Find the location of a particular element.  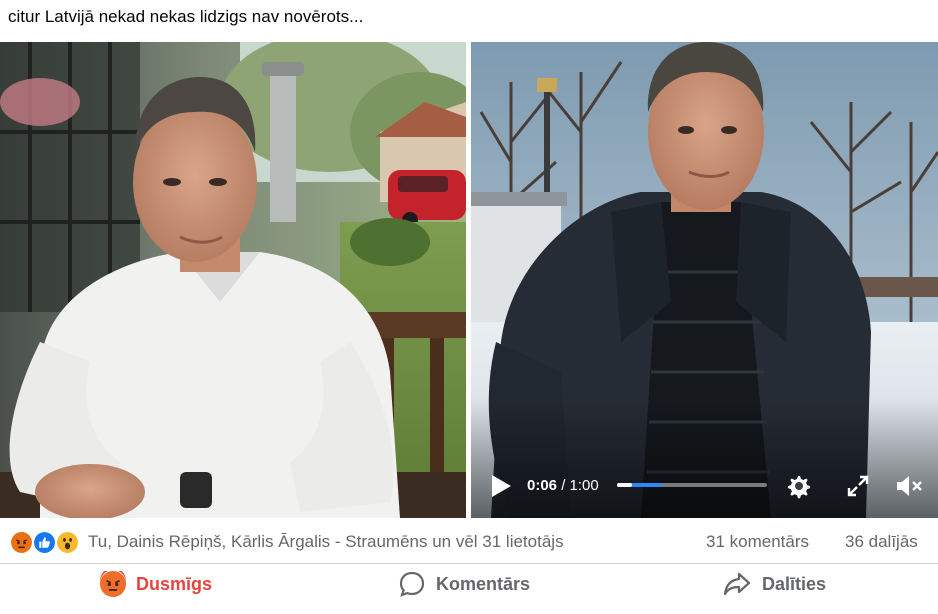

angry-reaction-label: Dusmīgs is located at coordinates (174, 583).